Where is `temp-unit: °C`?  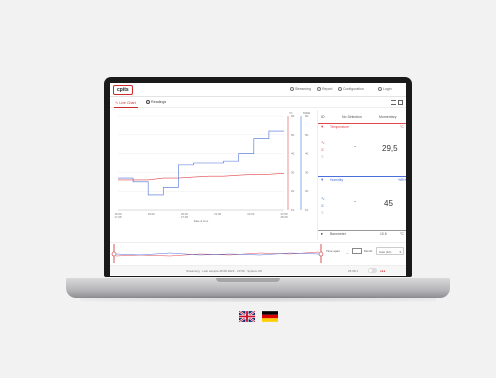 temp-unit: °C is located at coordinates (402, 127).